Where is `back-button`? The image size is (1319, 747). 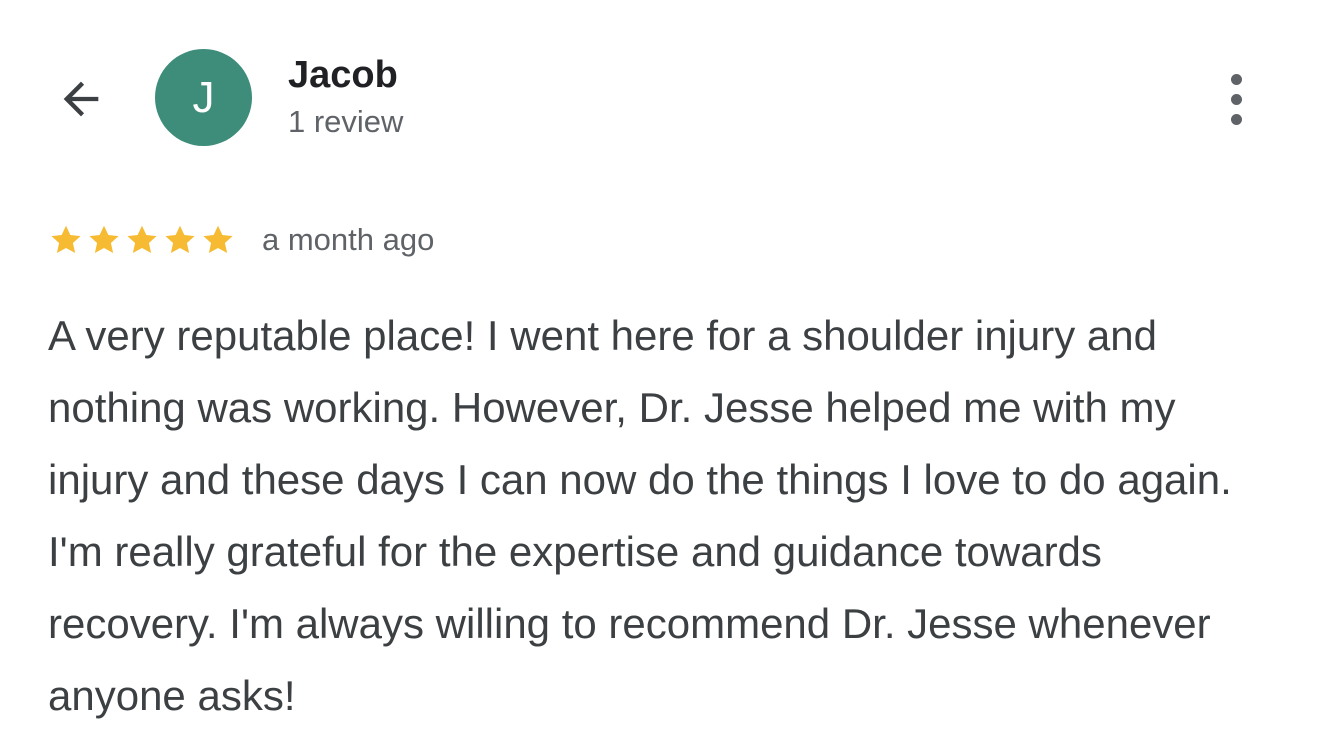
back-button is located at coordinates (81, 99).